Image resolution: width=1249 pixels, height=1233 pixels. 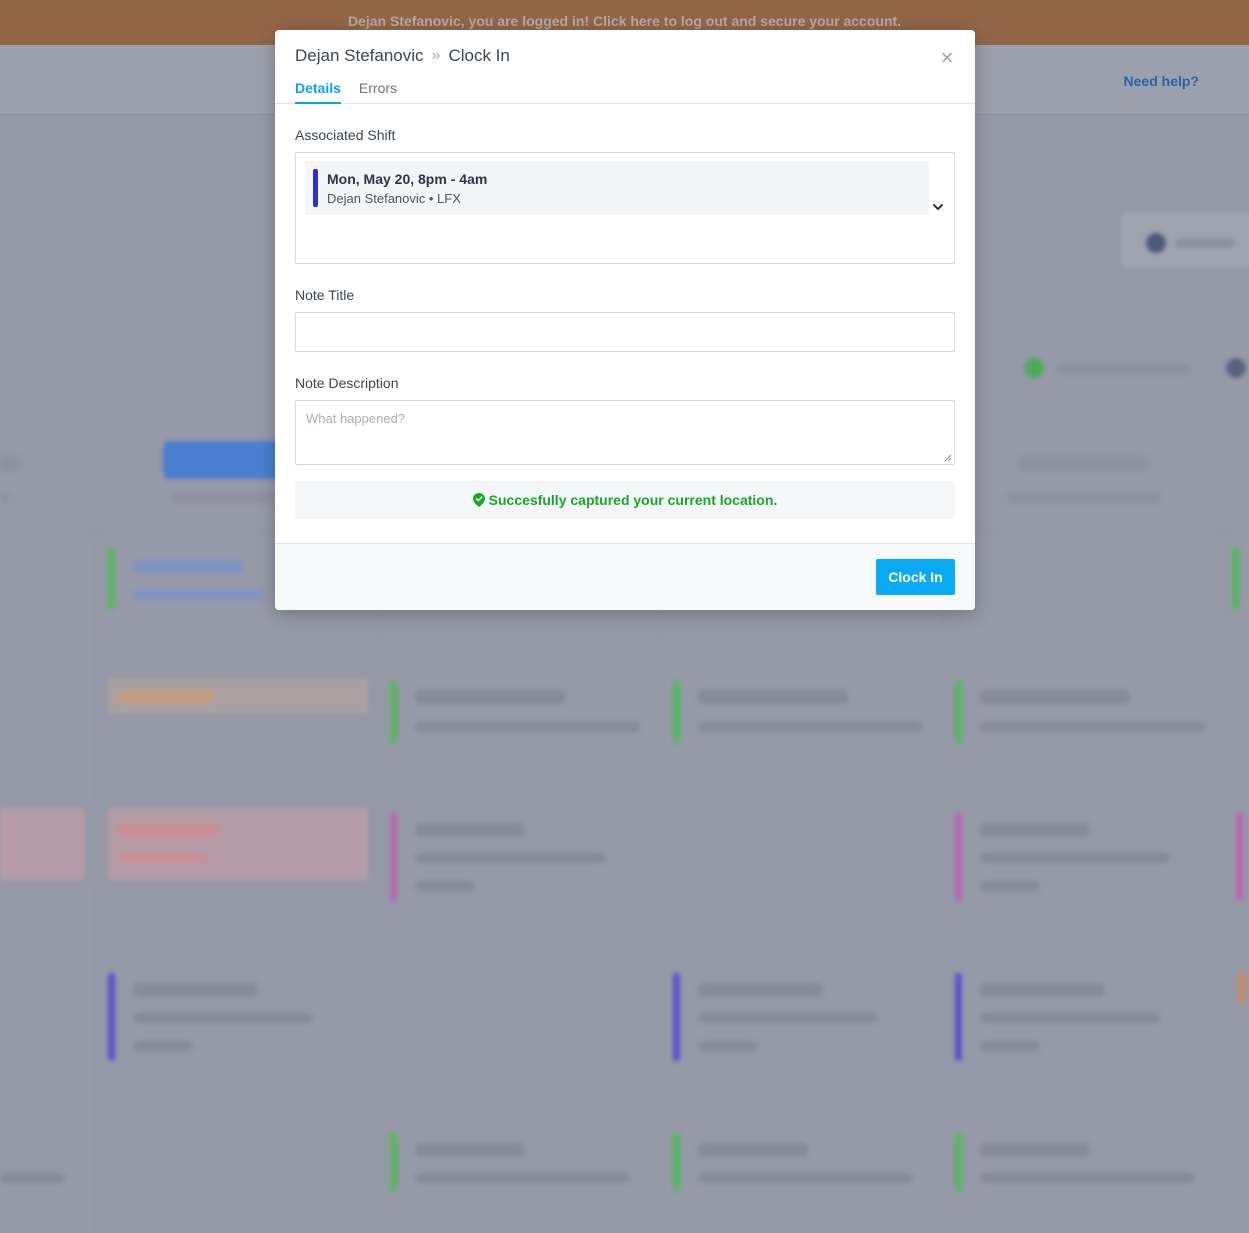 I want to click on breadcrumb: Dejan Stefanovic » Clock In, so click(x=625, y=56).